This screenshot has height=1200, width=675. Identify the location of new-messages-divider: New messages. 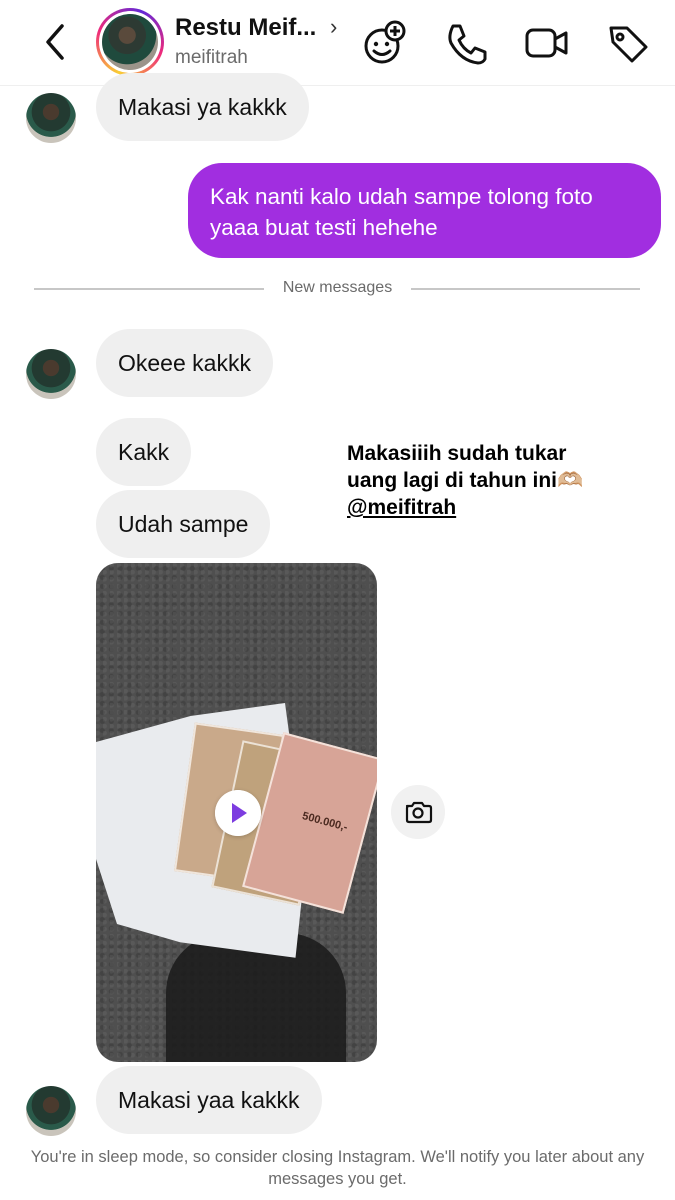
(337, 288).